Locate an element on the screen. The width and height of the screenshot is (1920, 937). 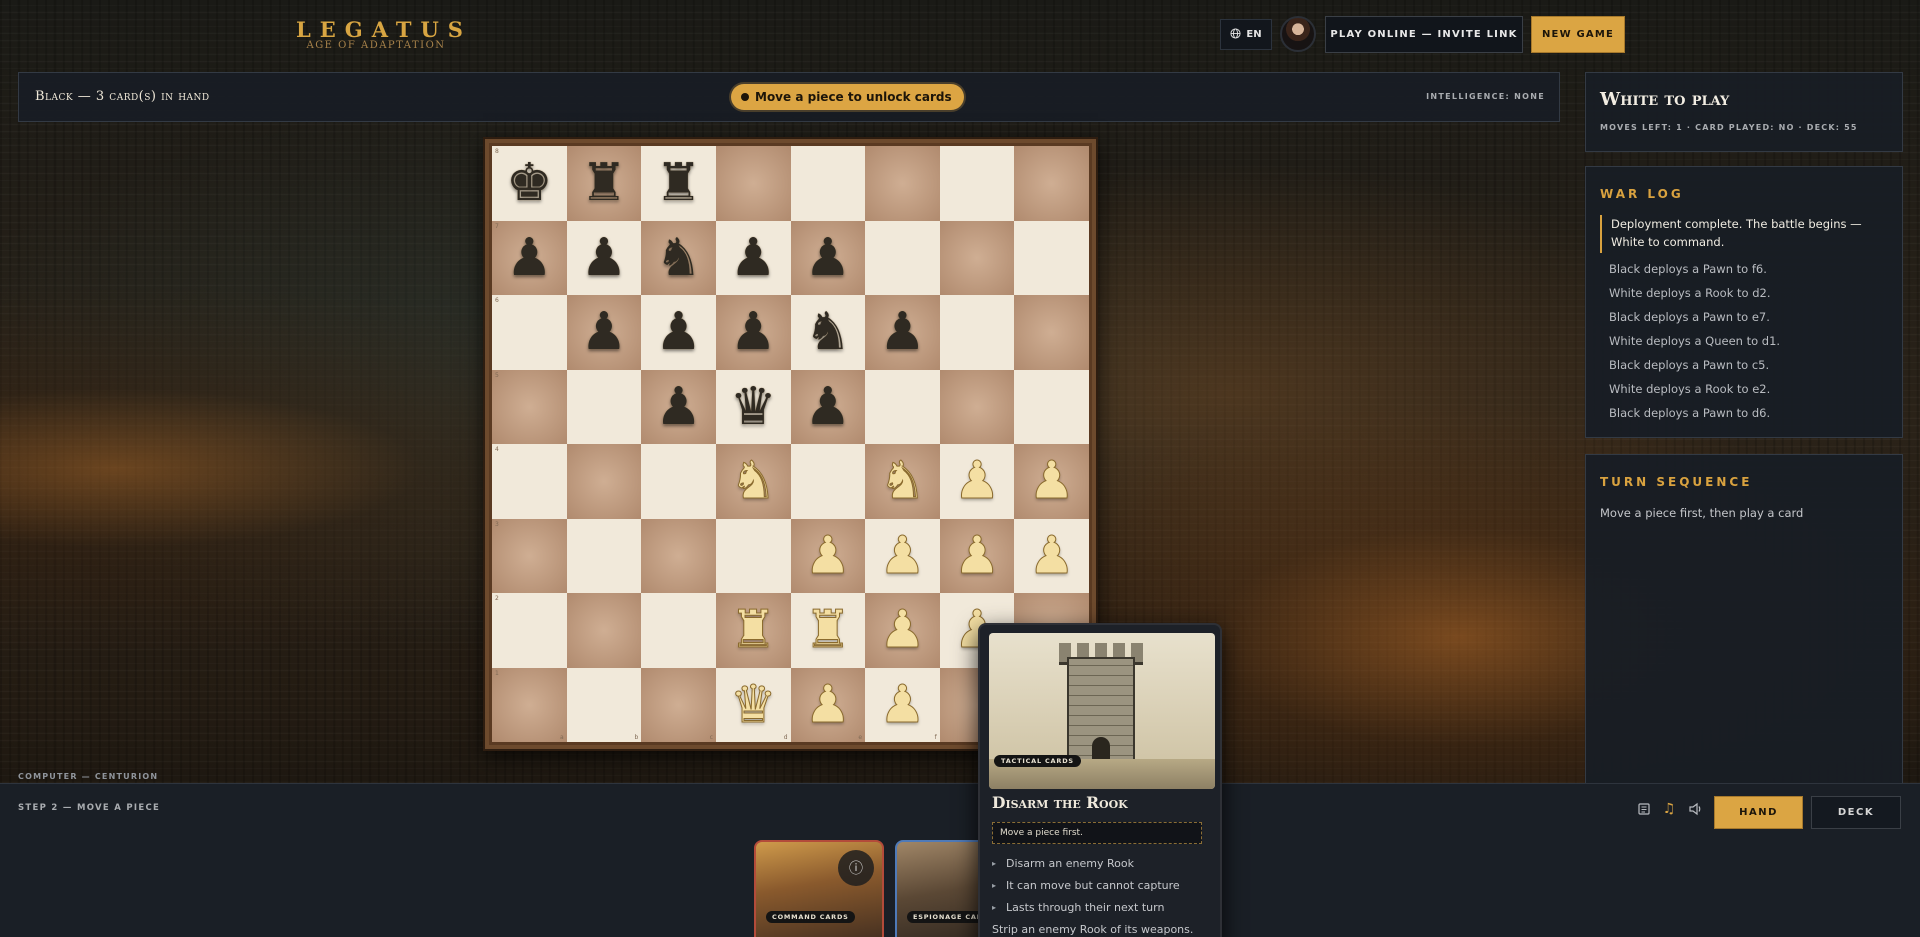
board-square-f2: ♟ is located at coordinates (902, 630).